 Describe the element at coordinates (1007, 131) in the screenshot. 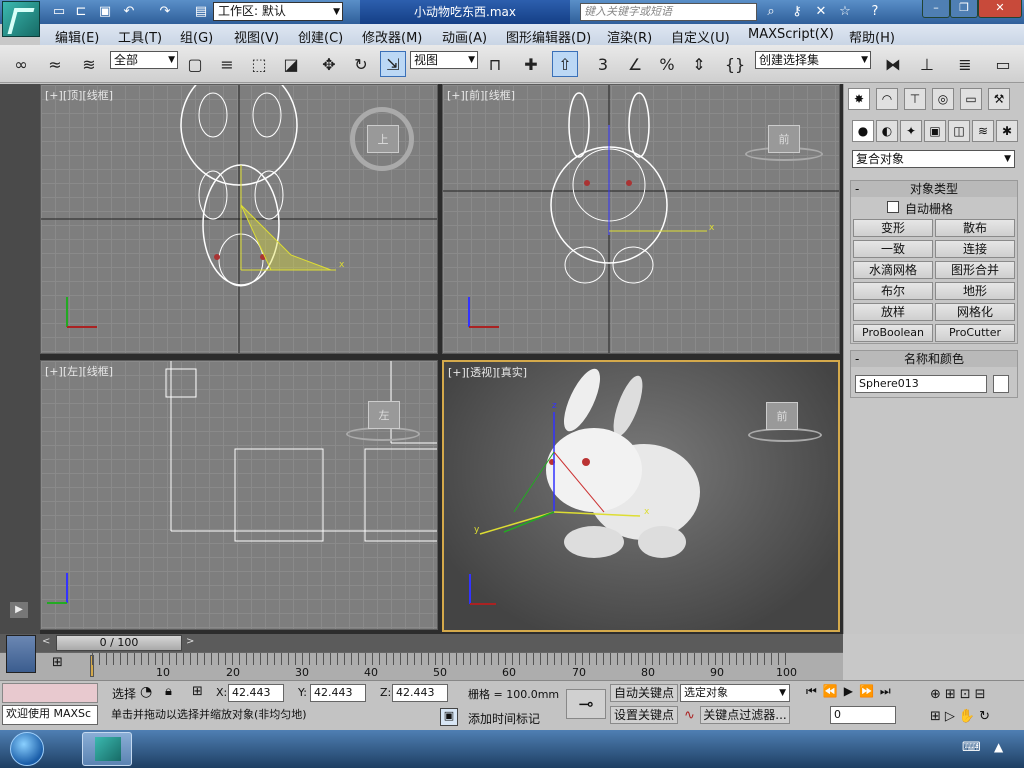

I see `systems-icon: ✱` at that location.